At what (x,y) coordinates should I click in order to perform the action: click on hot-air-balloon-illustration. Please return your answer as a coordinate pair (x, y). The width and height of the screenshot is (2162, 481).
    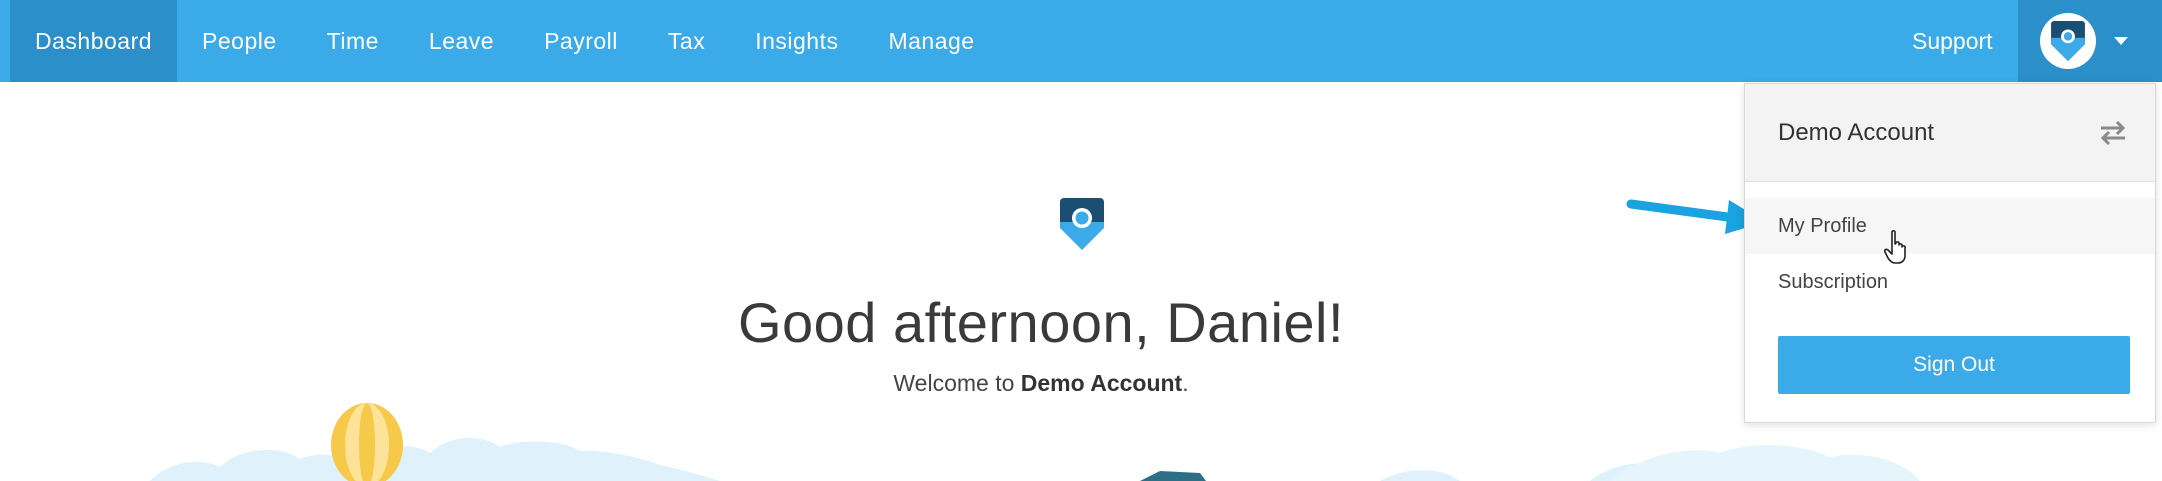
    Looking at the image, I should click on (367, 442).